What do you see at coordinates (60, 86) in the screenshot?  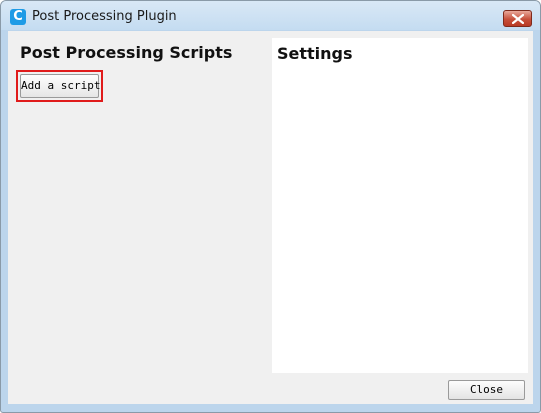 I see `add-script-button: Add a script` at bounding box center [60, 86].